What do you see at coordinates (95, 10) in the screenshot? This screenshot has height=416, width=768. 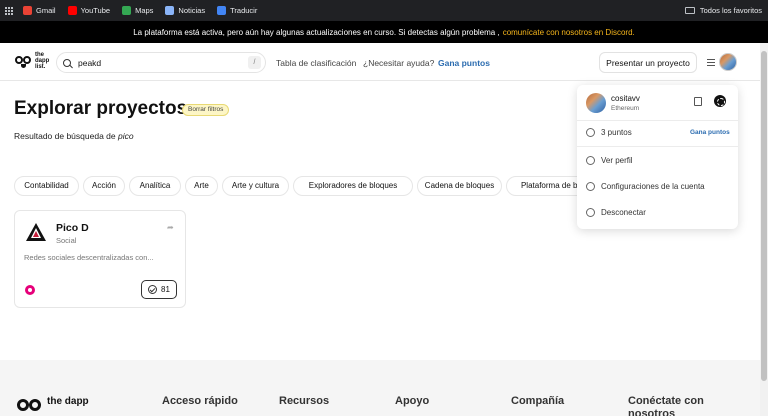 I see `bookmark-label: YouTube` at bounding box center [95, 10].